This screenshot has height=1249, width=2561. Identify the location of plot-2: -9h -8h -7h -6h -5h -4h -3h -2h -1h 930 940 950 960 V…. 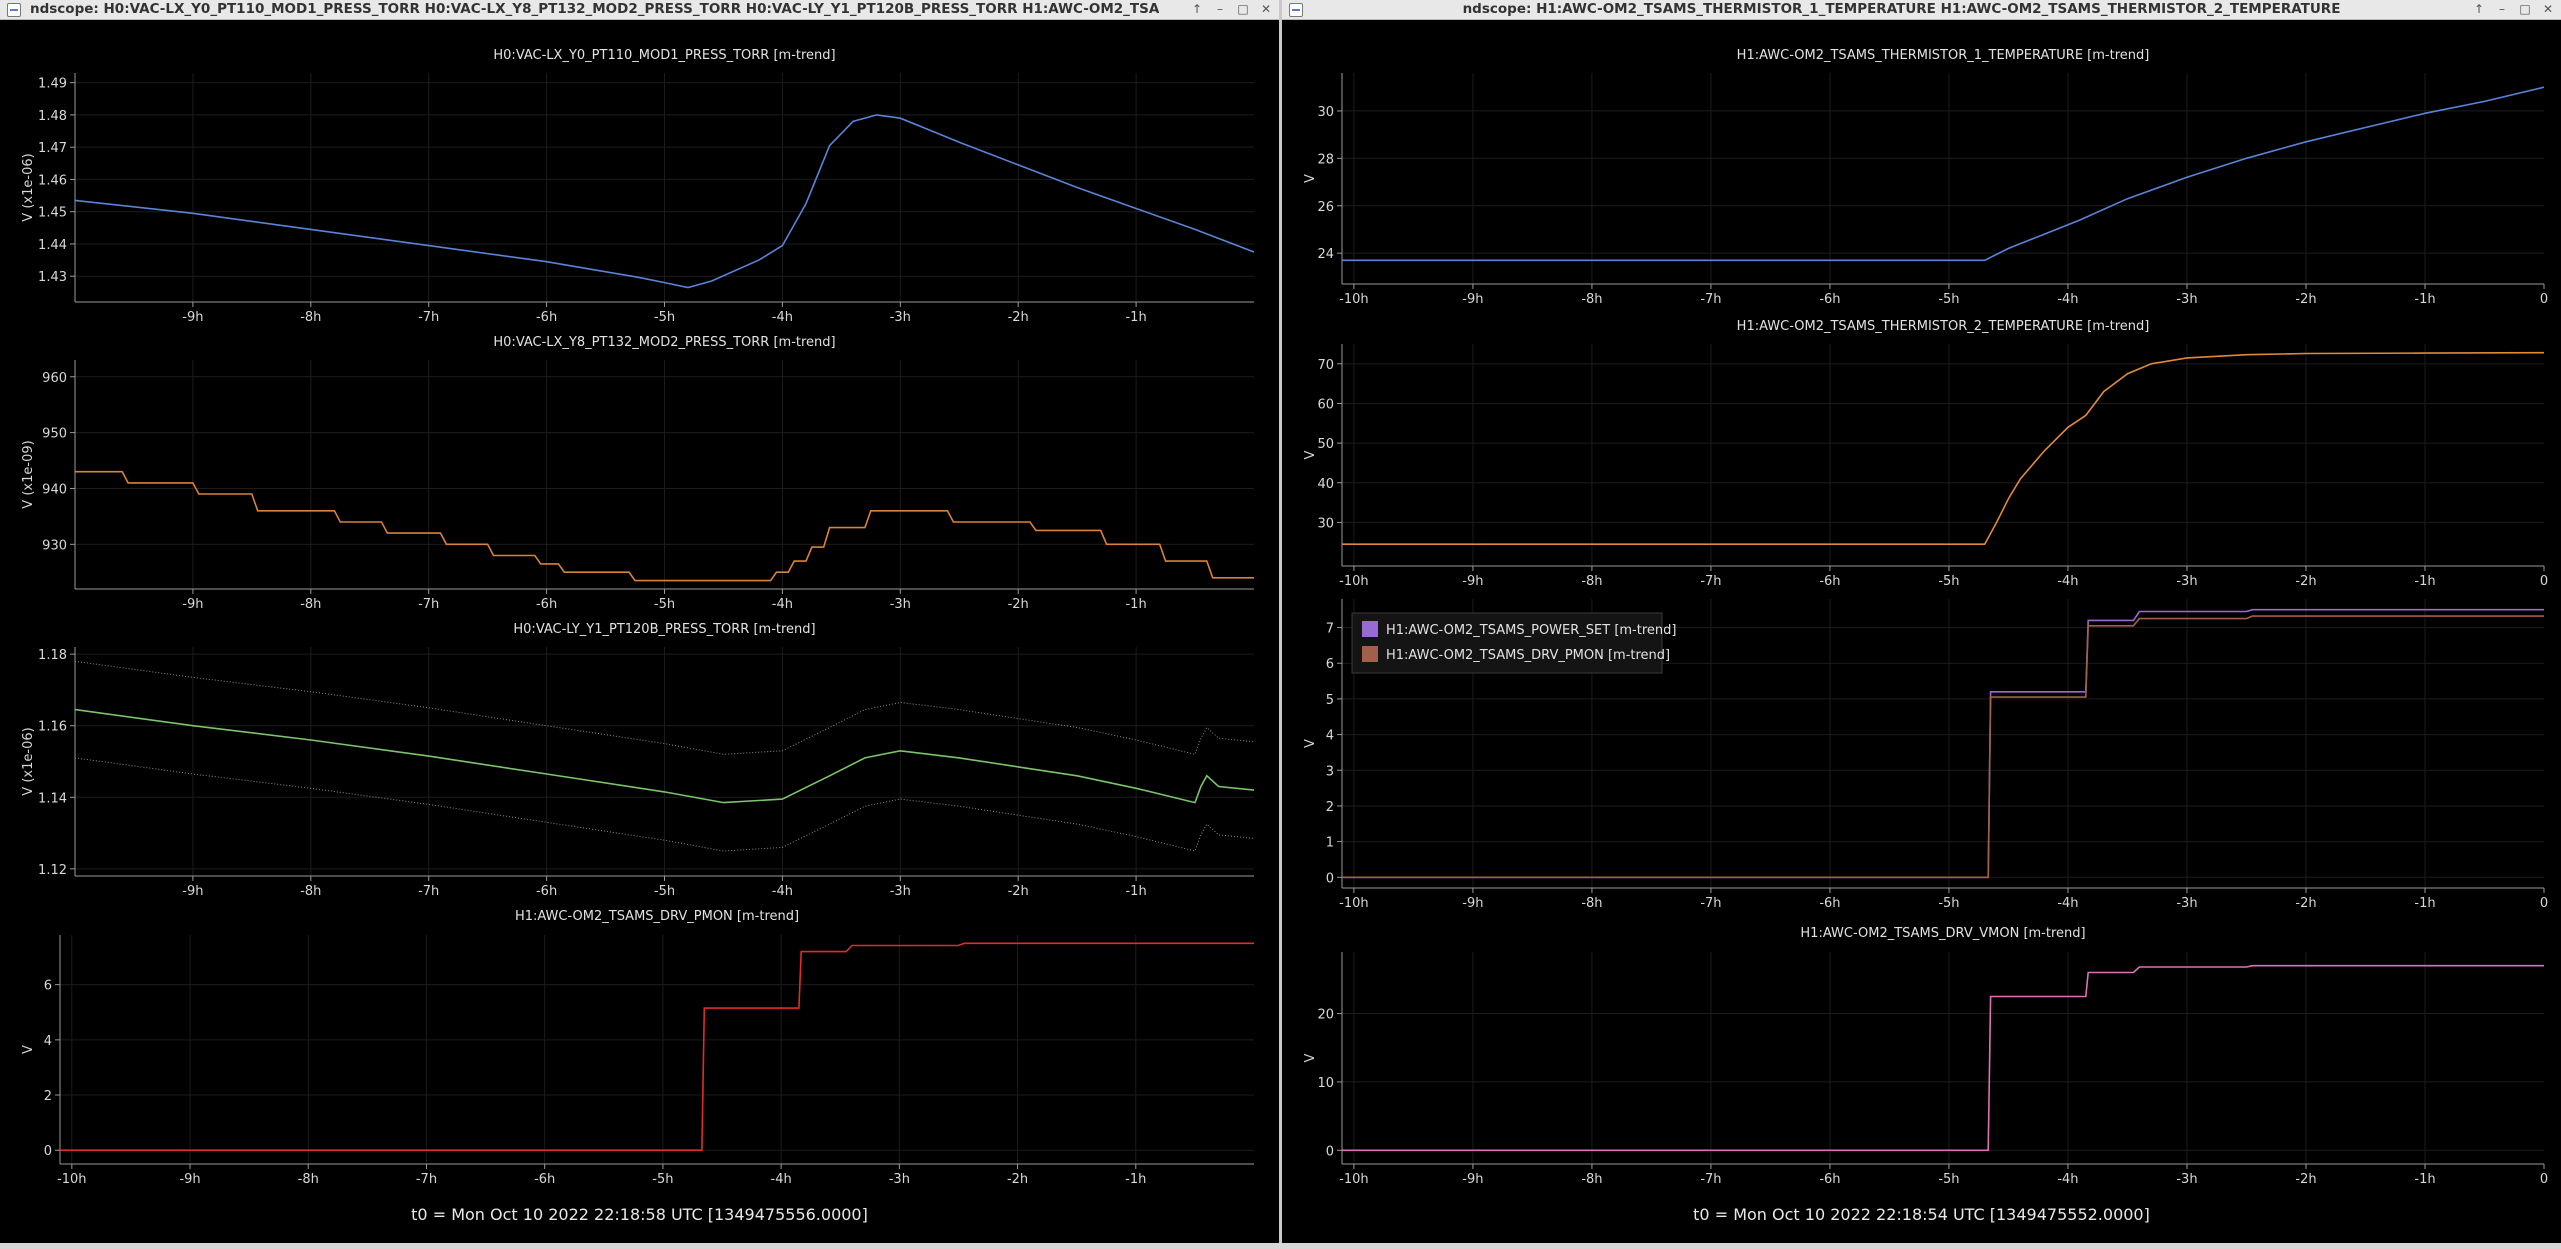
(637, 473).